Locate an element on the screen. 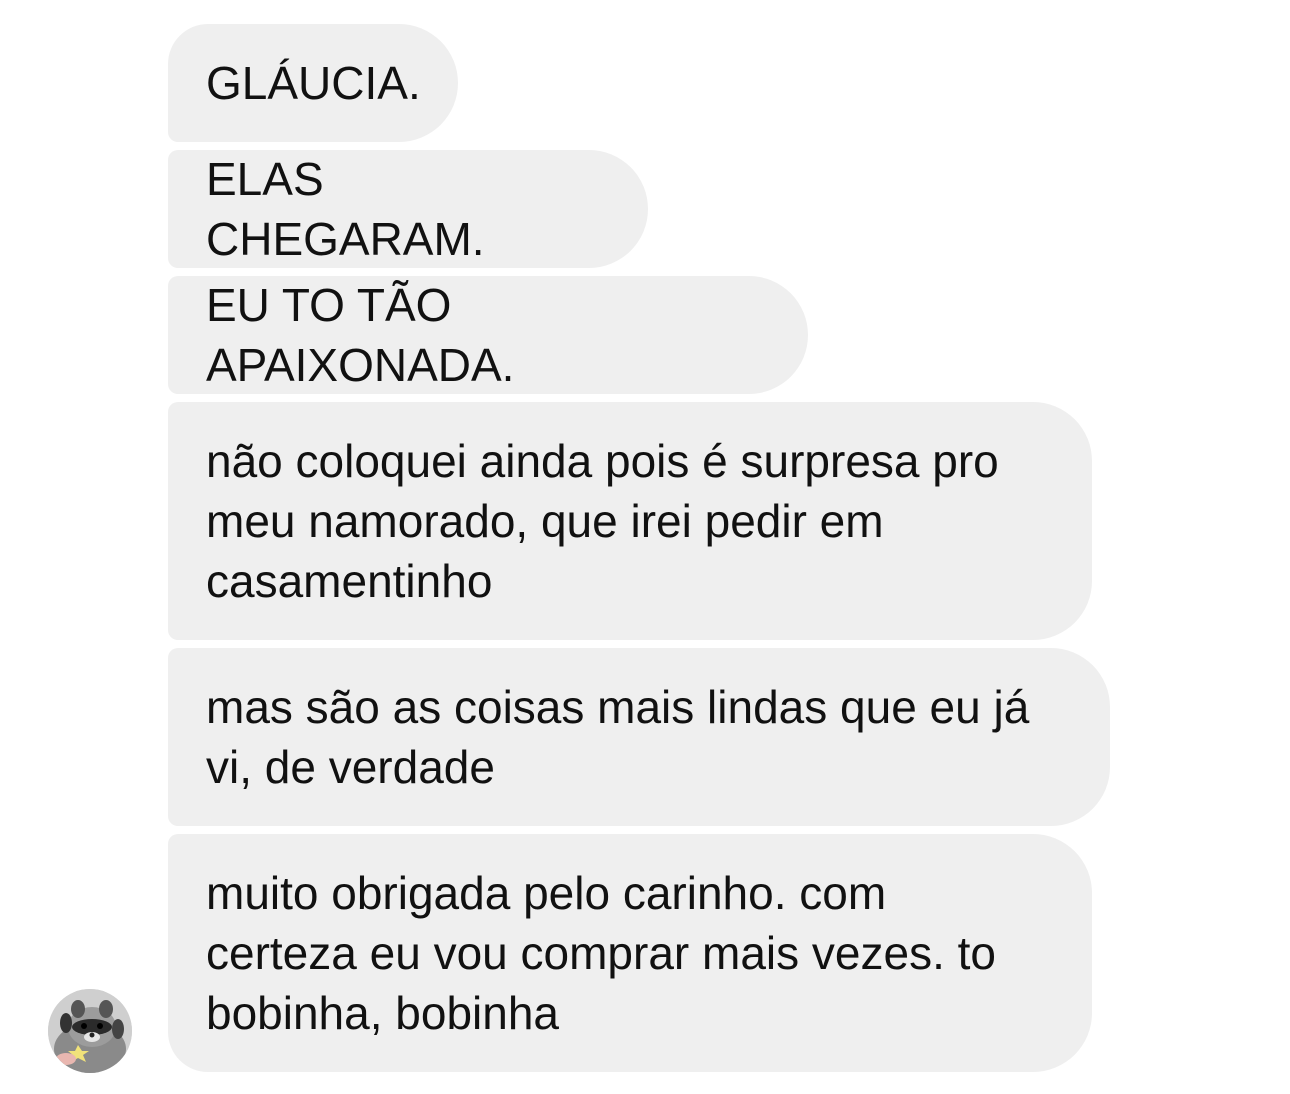 The image size is (1290, 1094). message-bubble: ELAS CHEGARAM. is located at coordinates (408, 209).